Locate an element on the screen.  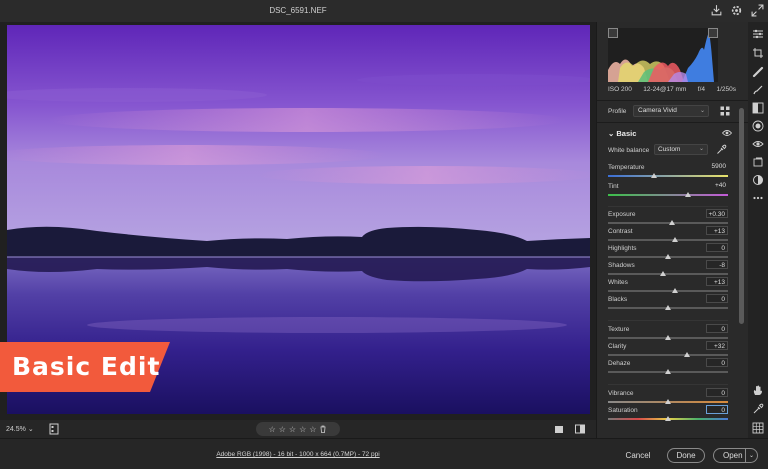
highlight-clipping-button is located at coordinates (713, 33).